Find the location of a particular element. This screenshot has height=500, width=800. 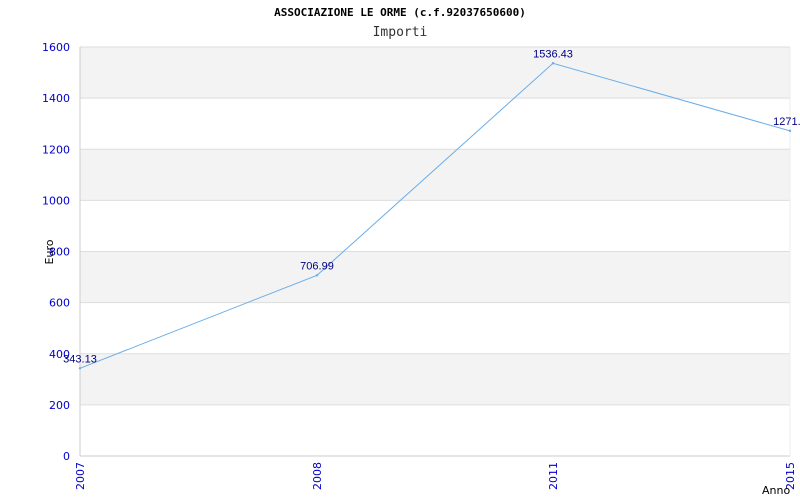

y-tick-label: 600 is located at coordinates (59, 303).